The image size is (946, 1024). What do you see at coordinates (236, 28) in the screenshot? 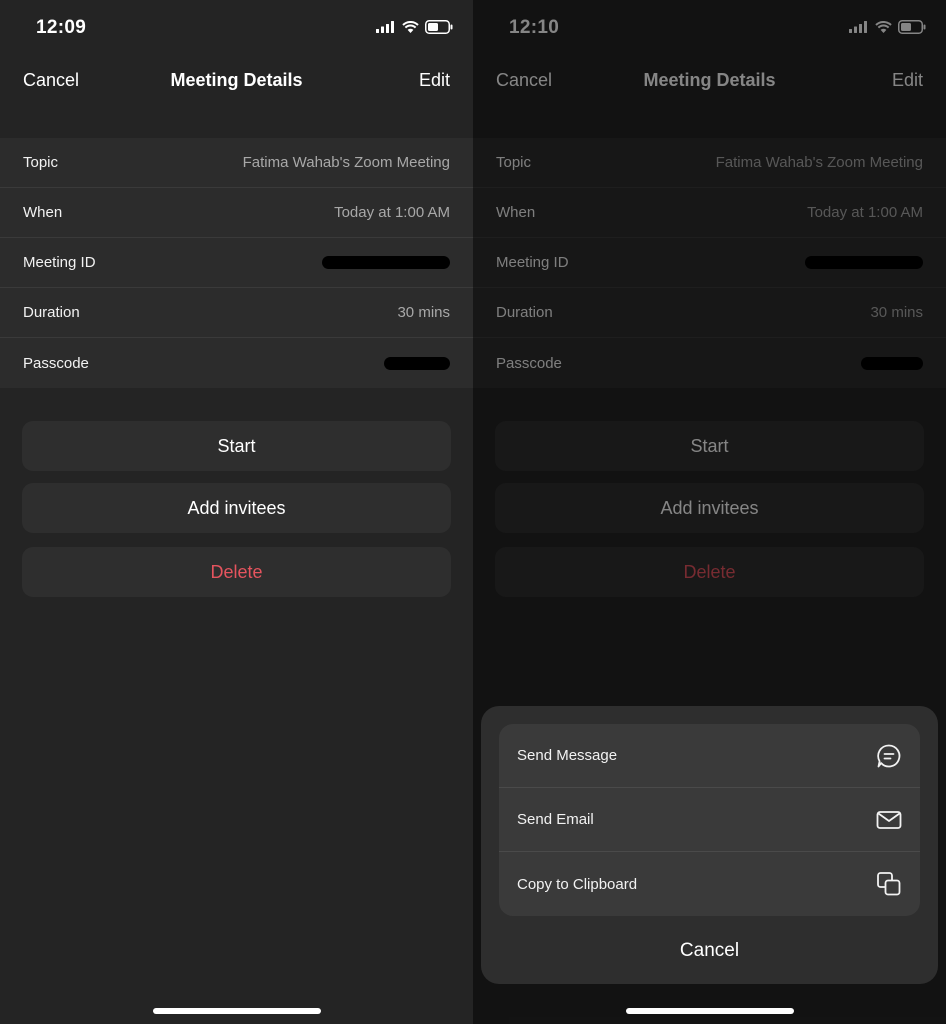
I see `status-bar: 12:09` at bounding box center [236, 28].